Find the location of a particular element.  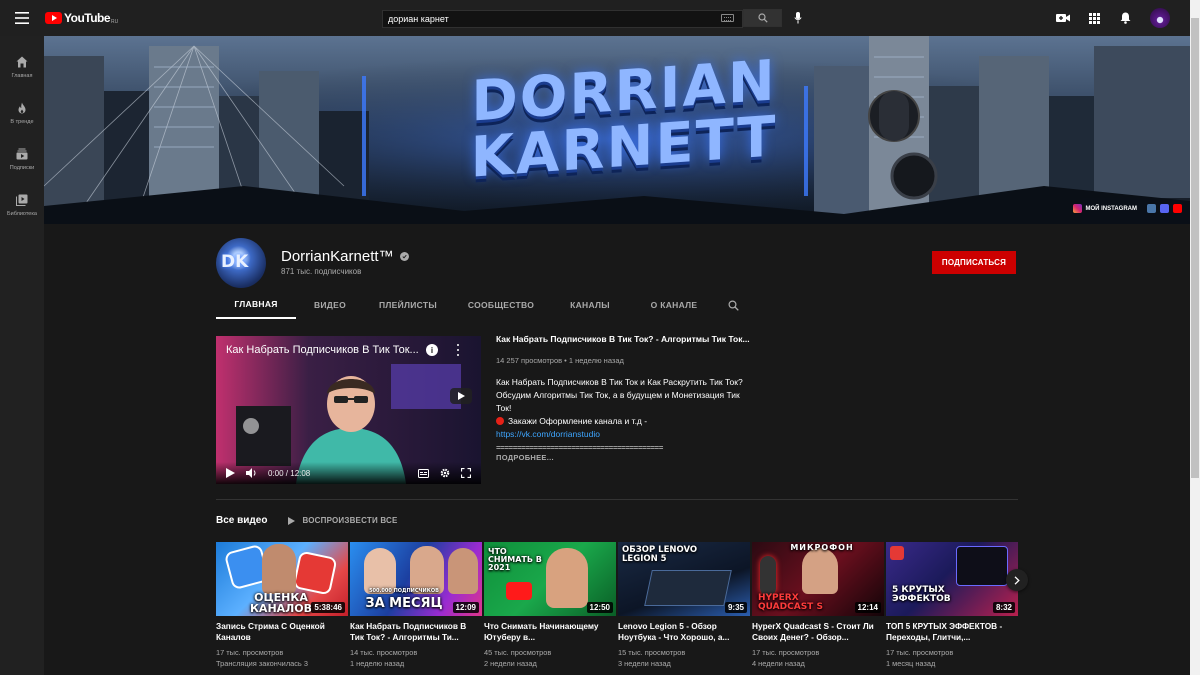

video-duration: 12:09 is located at coordinates (465, 607).